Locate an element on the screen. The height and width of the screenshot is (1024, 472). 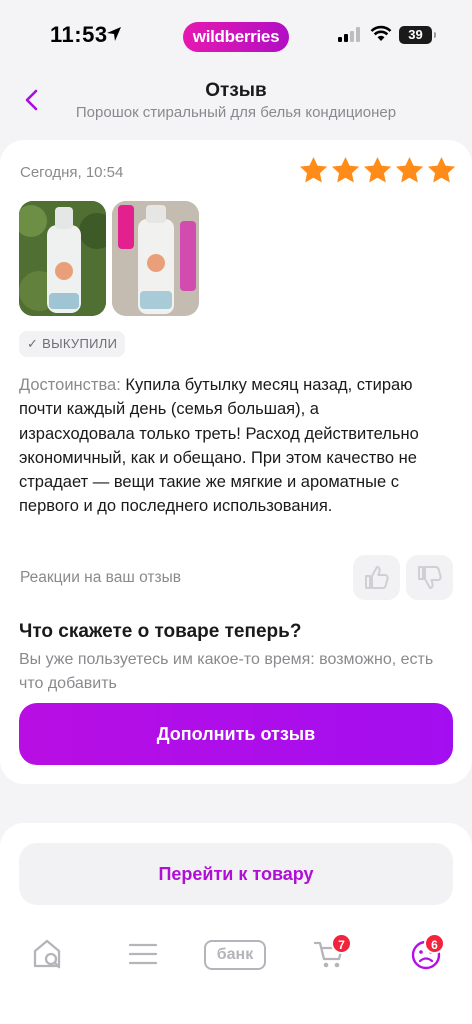
thumbs-up-icon is located at coordinates (377, 577).